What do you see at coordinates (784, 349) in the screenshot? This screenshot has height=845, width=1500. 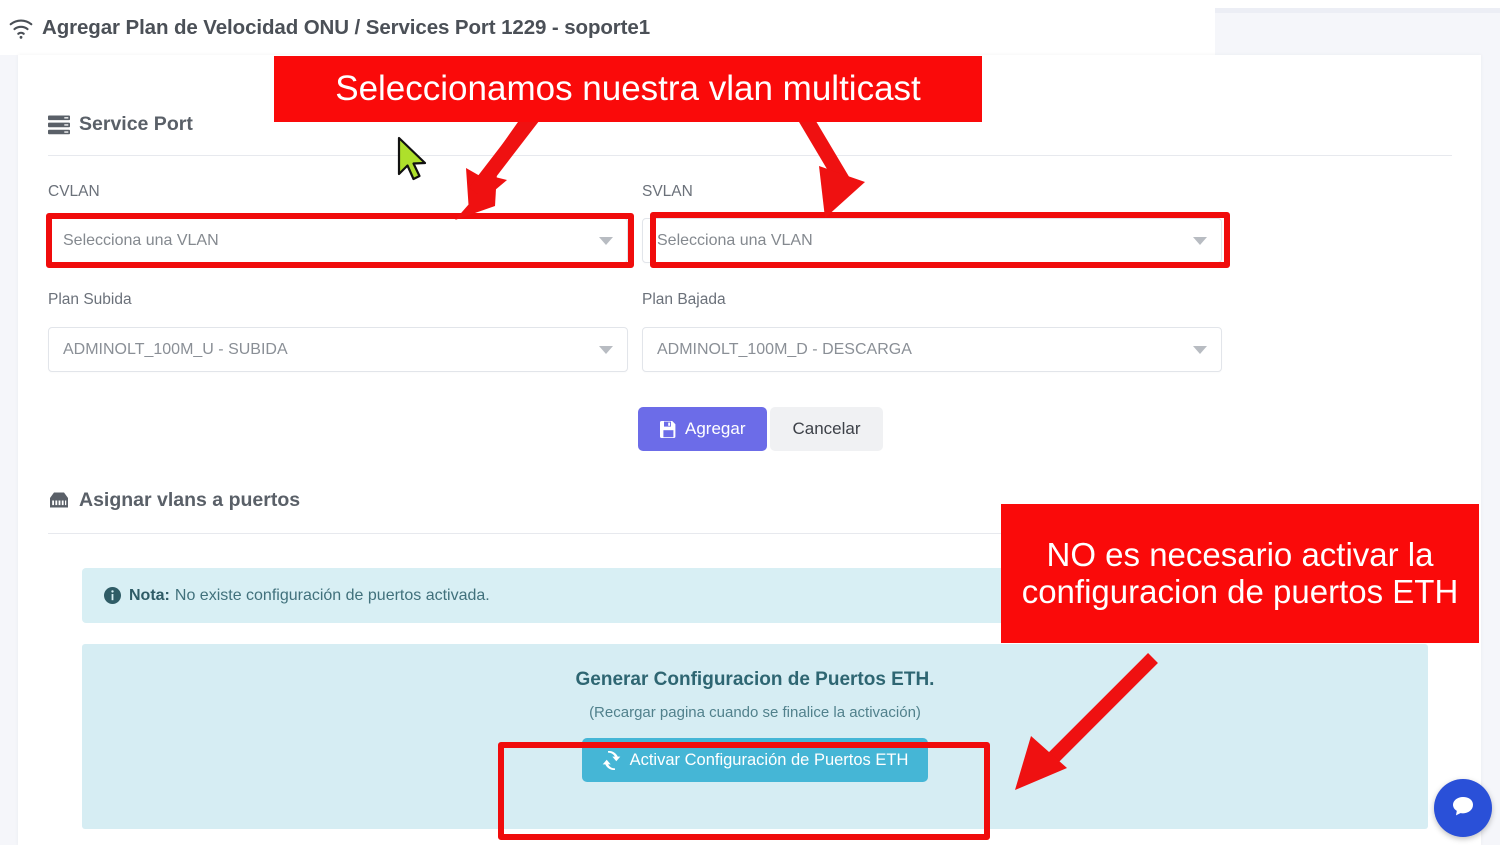 I see `select-plan-bajada-value: ADMINOLT_100M_D - DESCARGA` at bounding box center [784, 349].